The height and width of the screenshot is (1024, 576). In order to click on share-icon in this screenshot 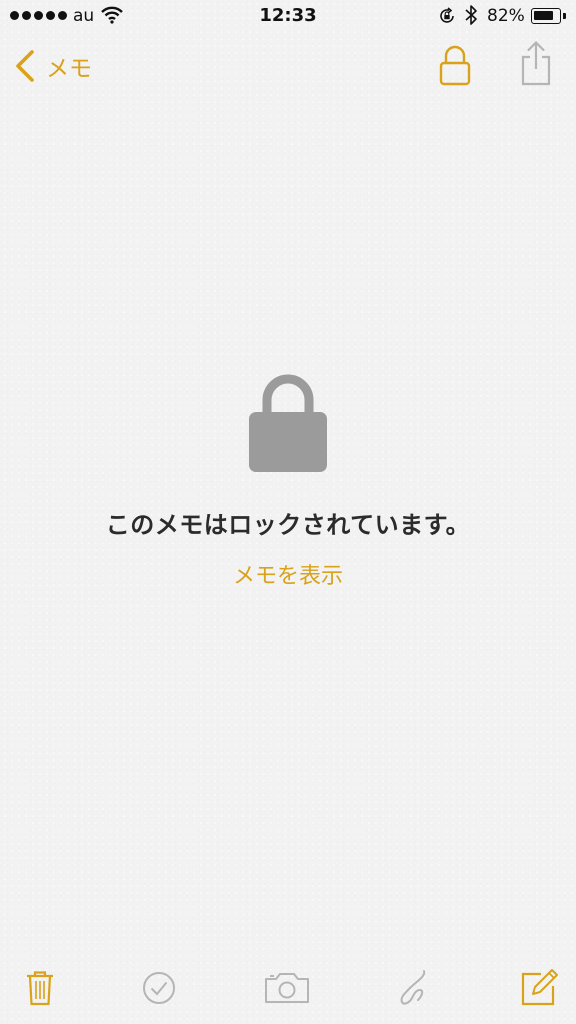, I will do `click(536, 63)`.